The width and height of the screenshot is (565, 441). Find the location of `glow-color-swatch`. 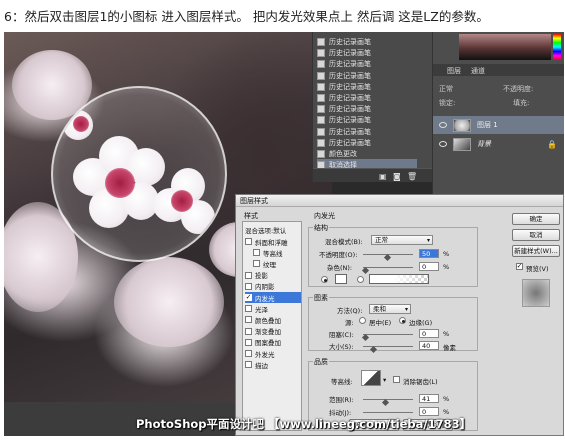

glow-color-swatch is located at coordinates (341, 279).